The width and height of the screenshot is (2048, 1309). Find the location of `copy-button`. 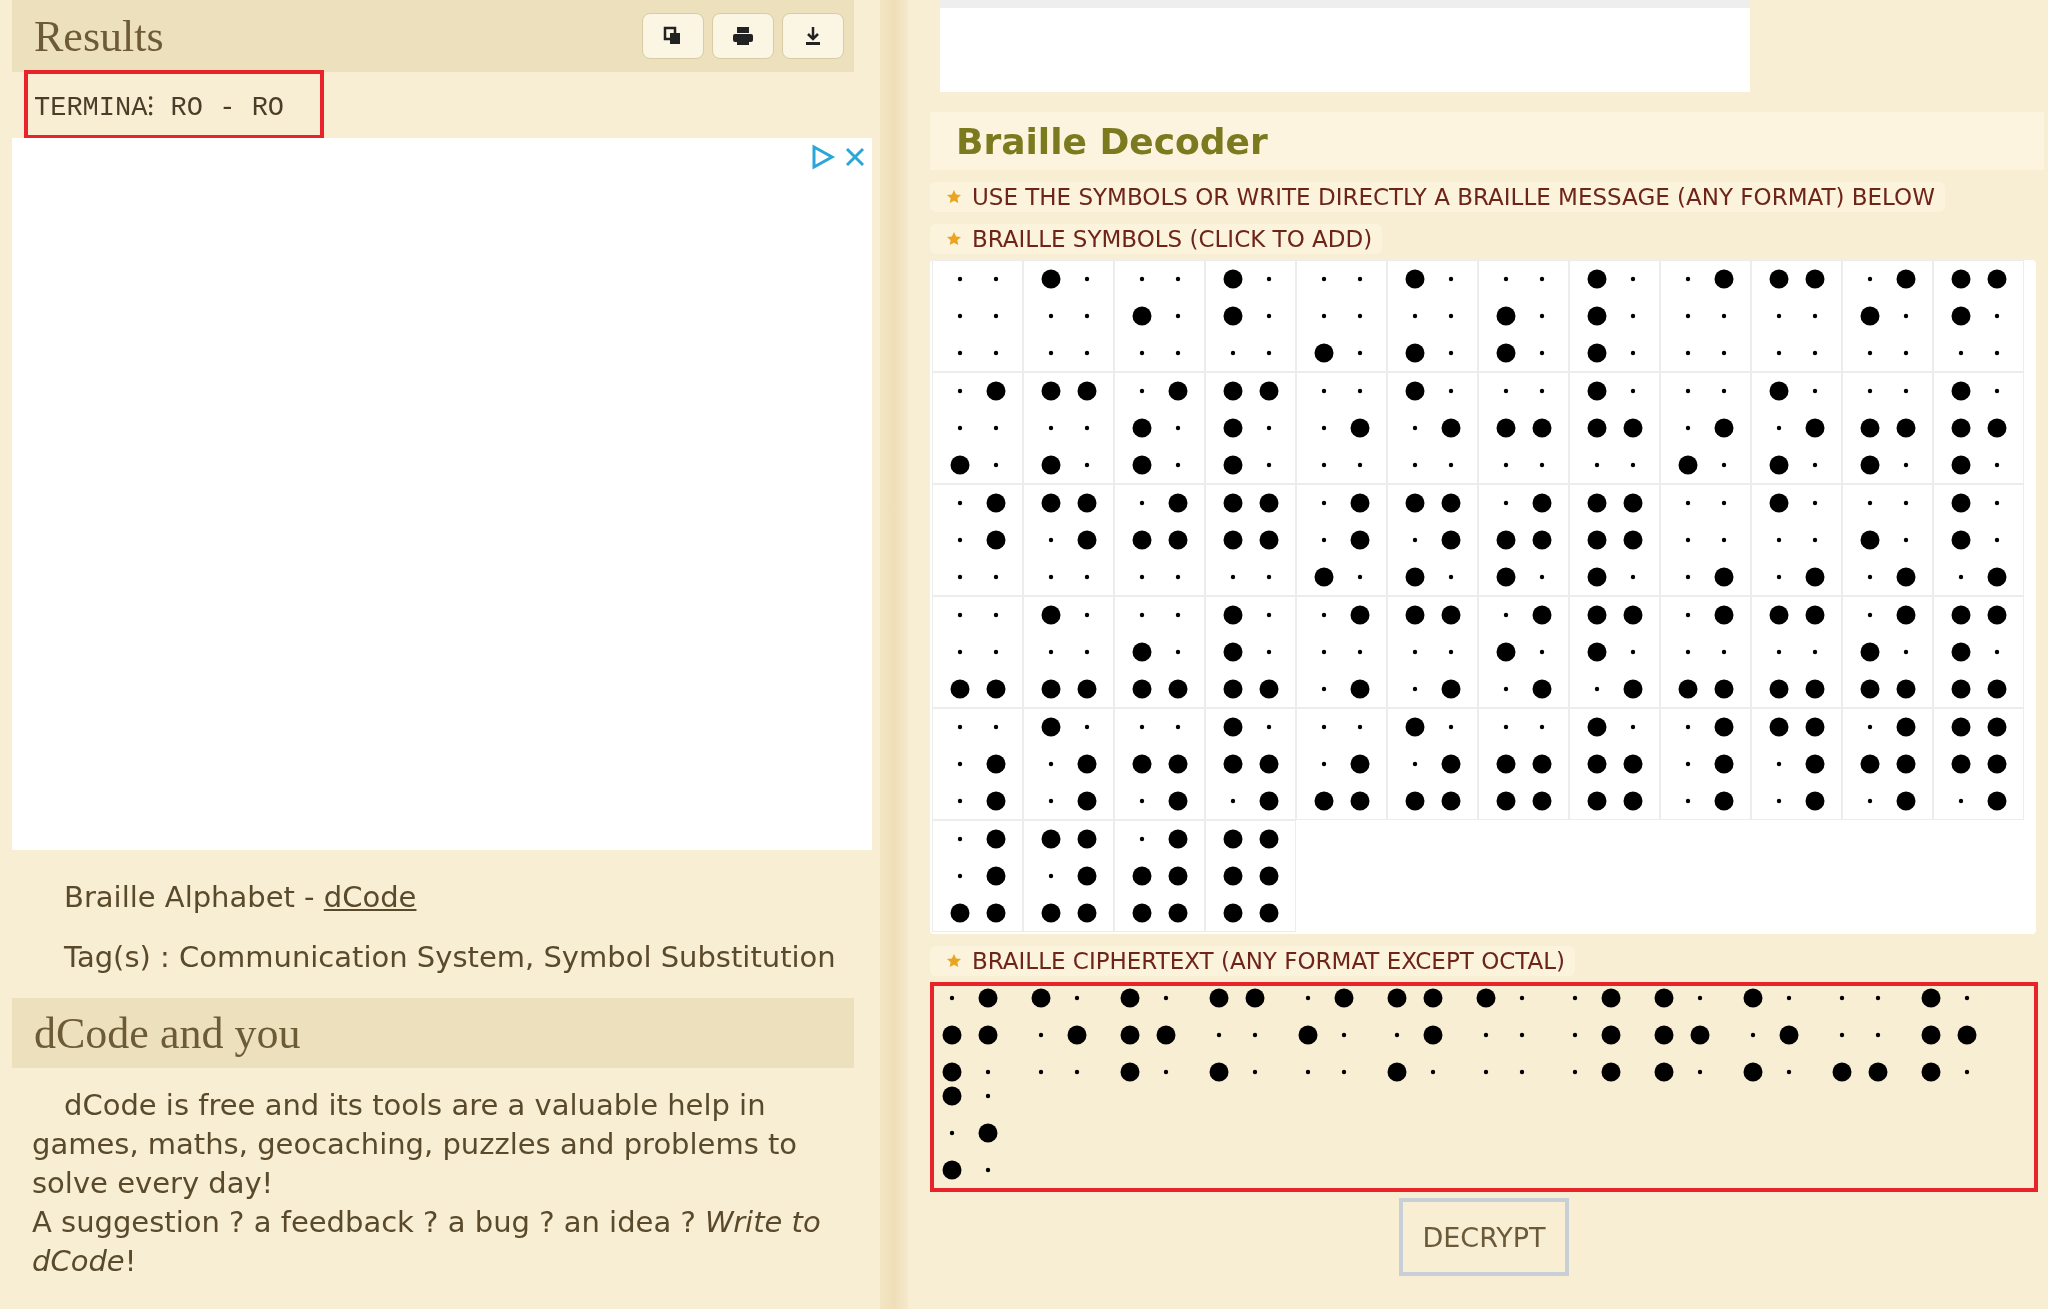

copy-button is located at coordinates (673, 36).